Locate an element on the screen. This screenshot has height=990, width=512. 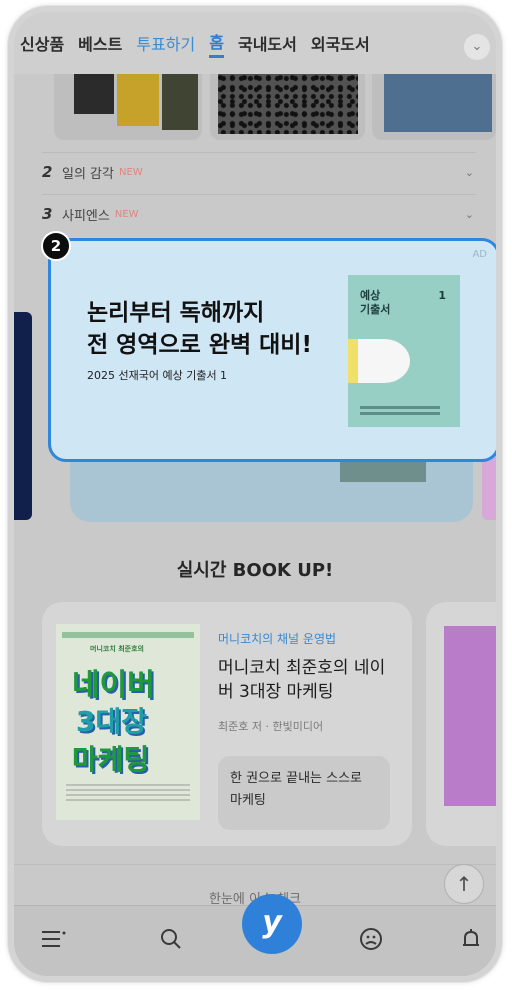
arrow-up-icon: ↑ is located at coordinates (464, 884).